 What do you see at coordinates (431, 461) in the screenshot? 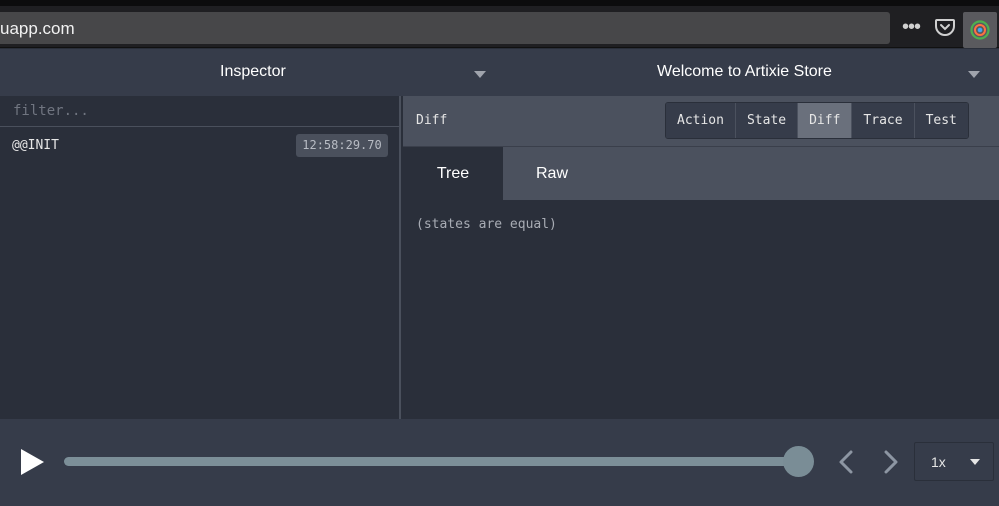
I see `slider-track` at bounding box center [431, 461].